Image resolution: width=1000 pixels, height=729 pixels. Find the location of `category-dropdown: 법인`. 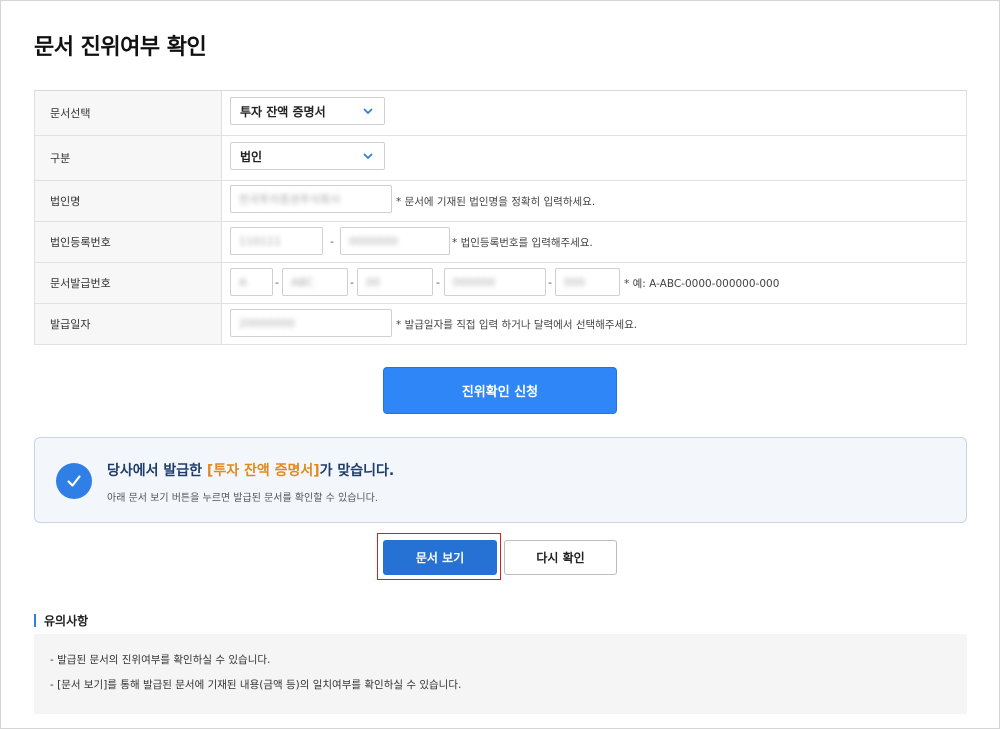

category-dropdown: 법인 is located at coordinates (307, 156).